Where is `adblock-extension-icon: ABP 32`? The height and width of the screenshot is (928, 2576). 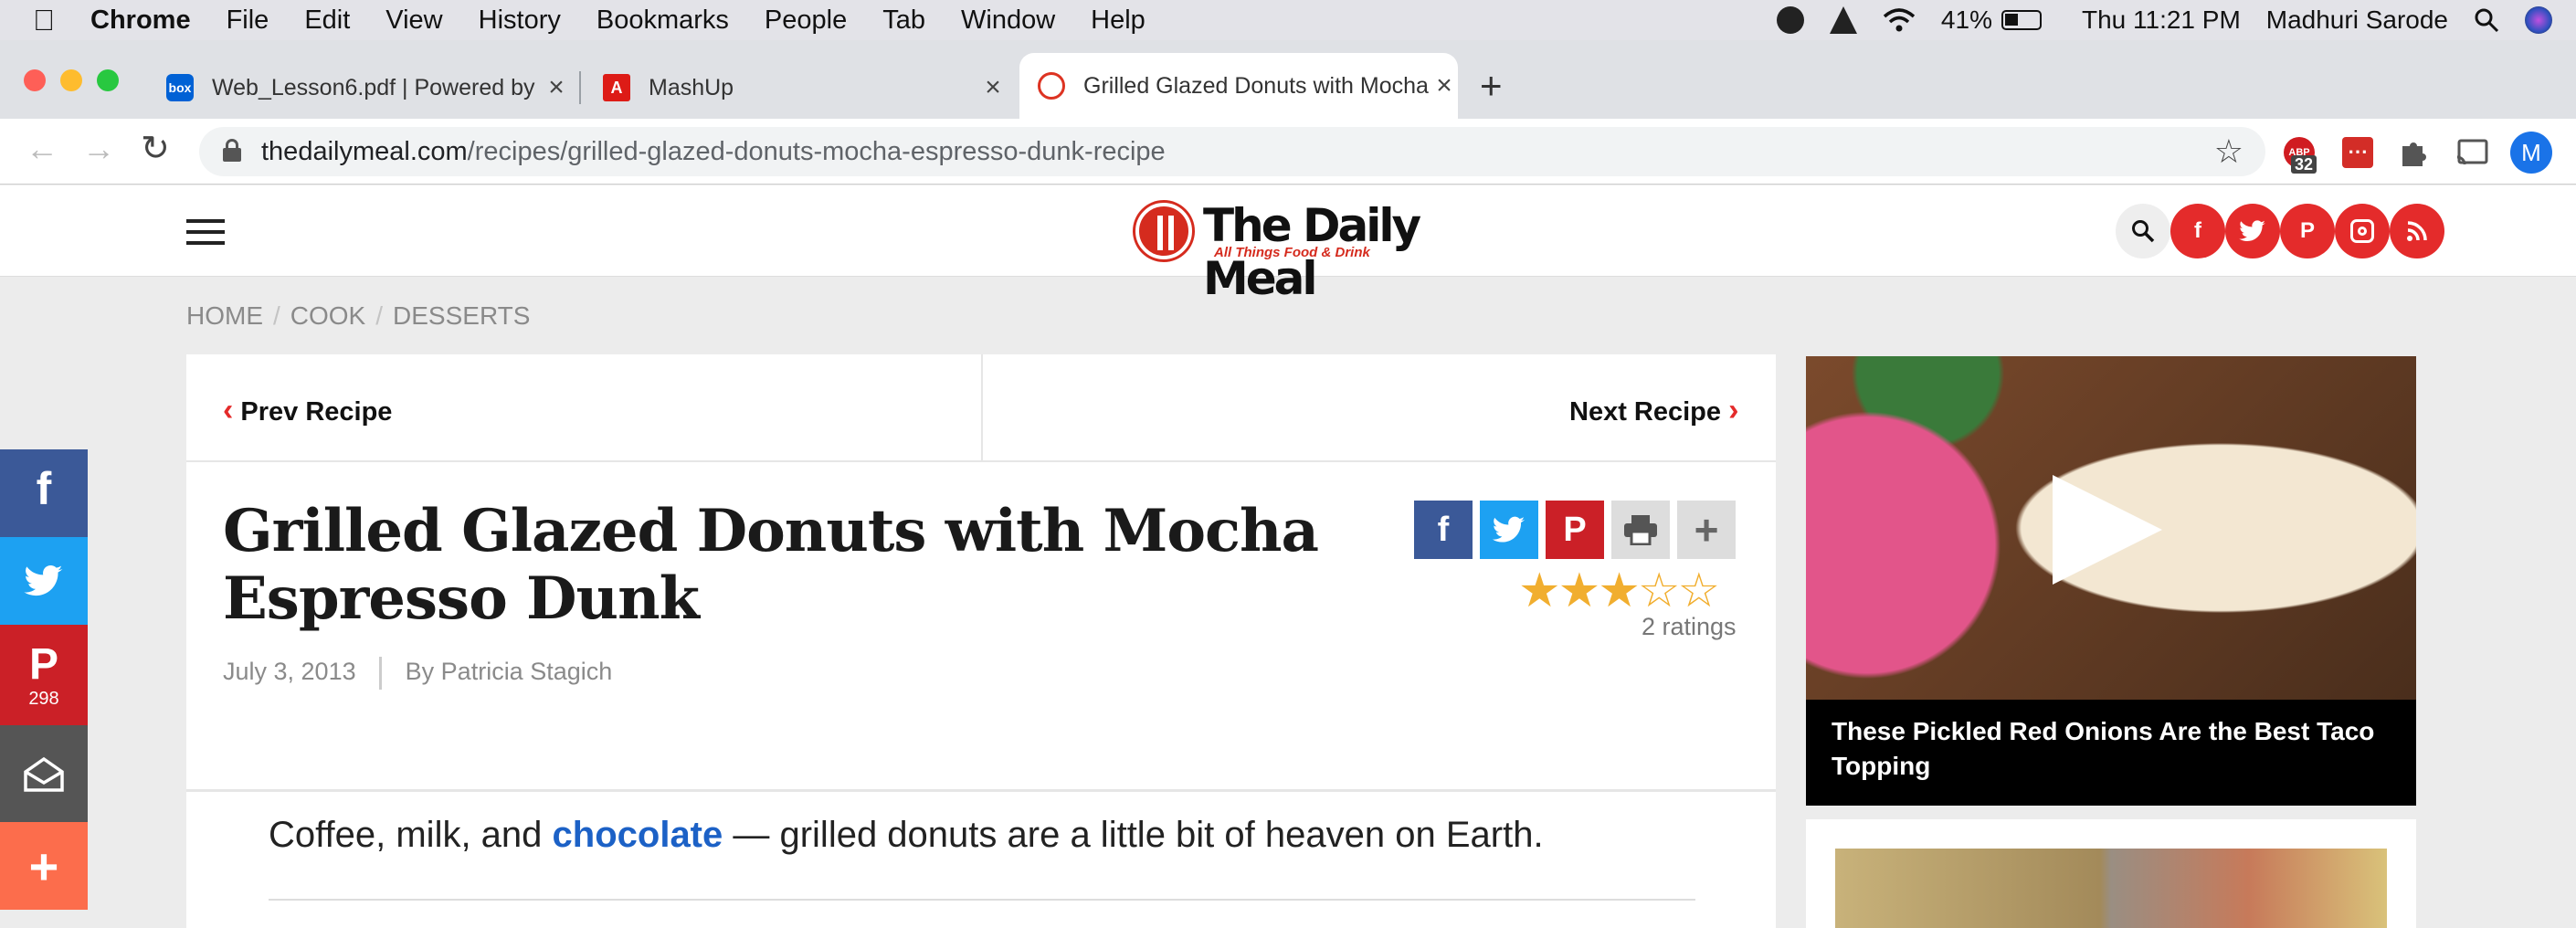
adblock-extension-icon: ABP 32 is located at coordinates (2300, 155).